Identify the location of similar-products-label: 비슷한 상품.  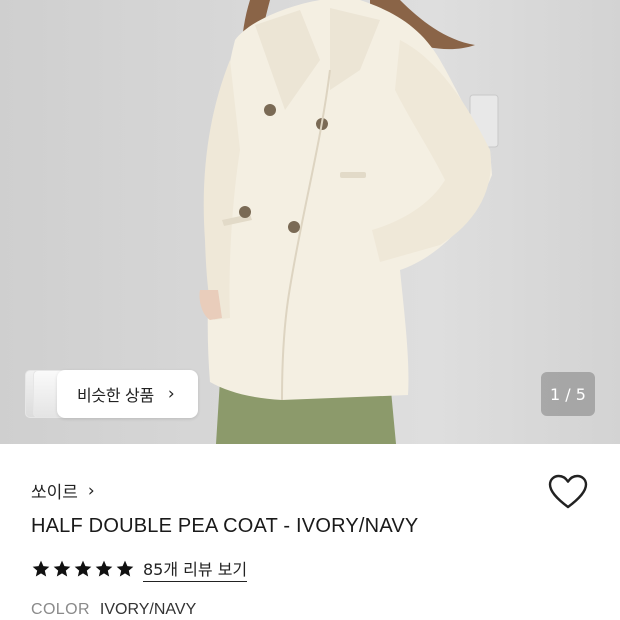
(115, 395).